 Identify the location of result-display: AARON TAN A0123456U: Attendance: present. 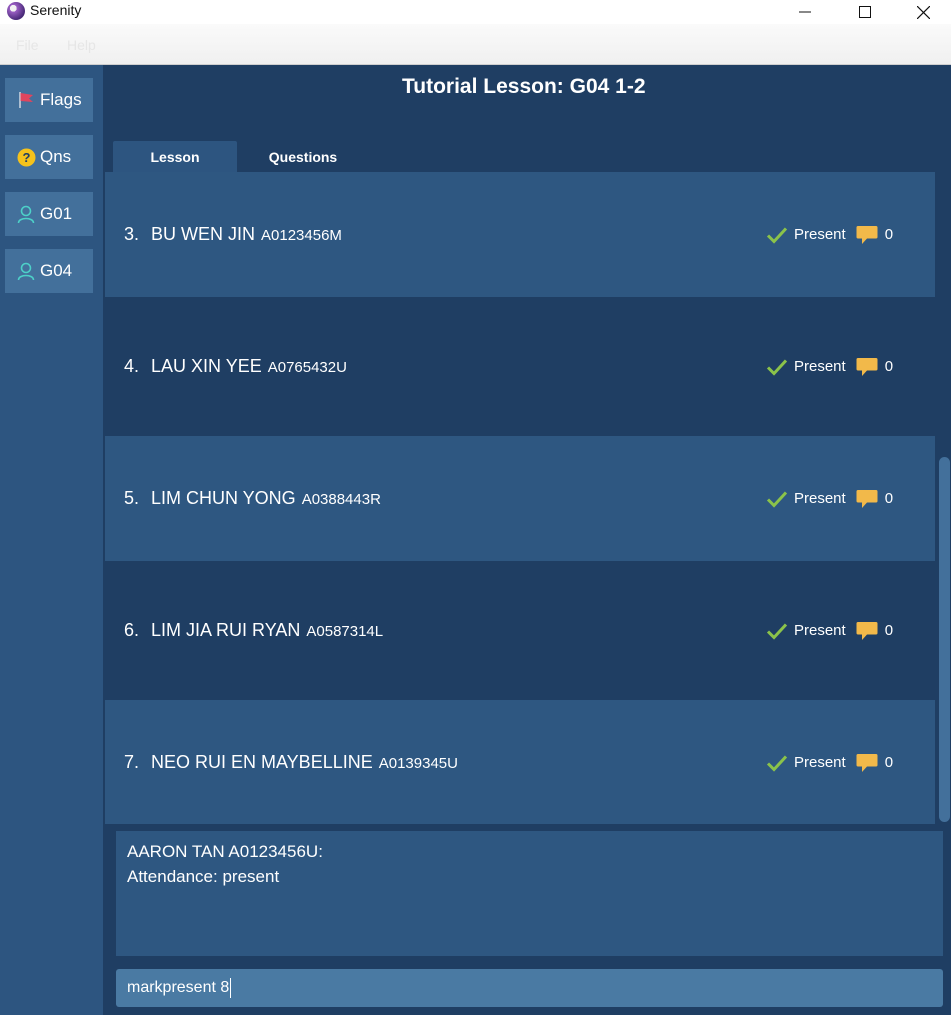
(529, 893).